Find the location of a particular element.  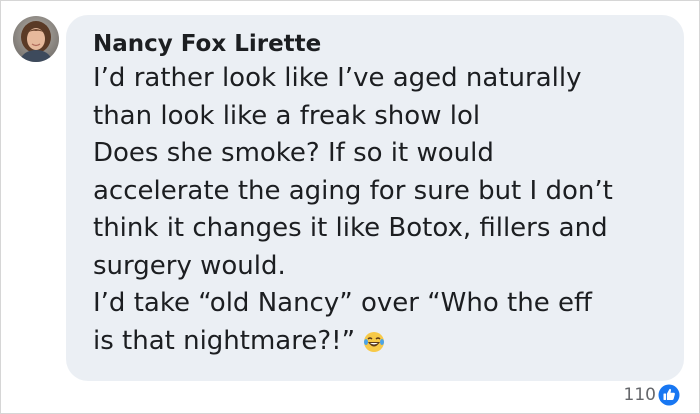

author-avatar is located at coordinates (36, 39).